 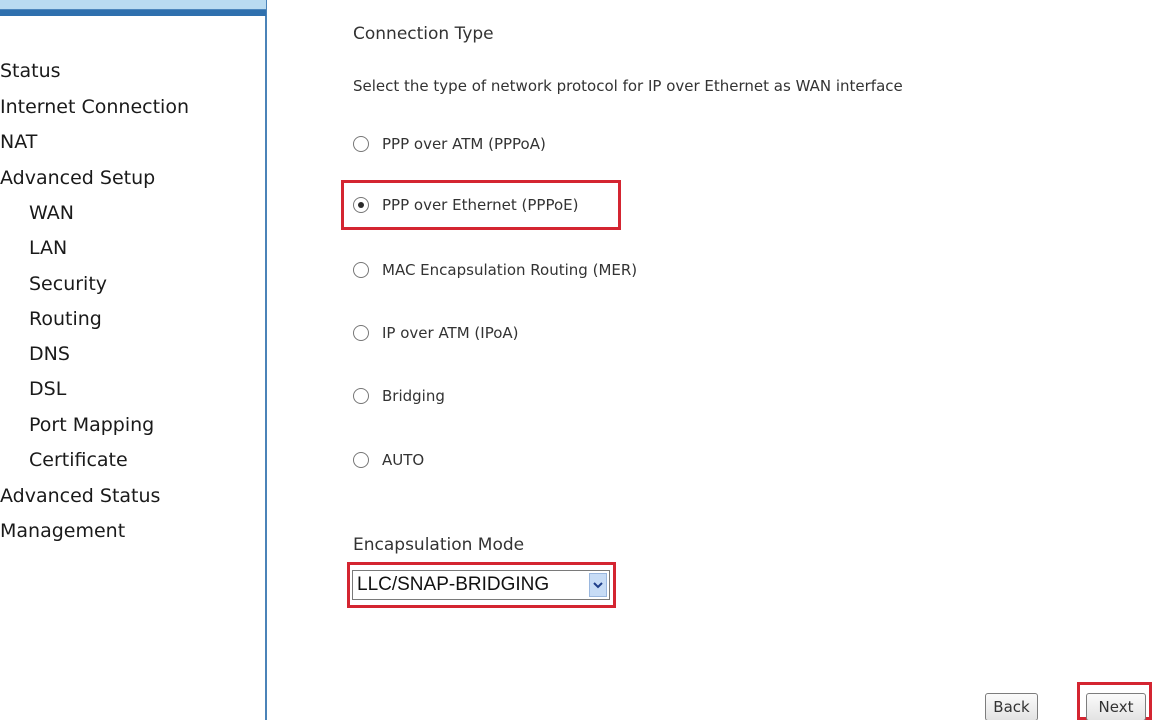 I want to click on encapsulation-mode-value: LLC/SNAP-BRIDGING, so click(x=453, y=584).